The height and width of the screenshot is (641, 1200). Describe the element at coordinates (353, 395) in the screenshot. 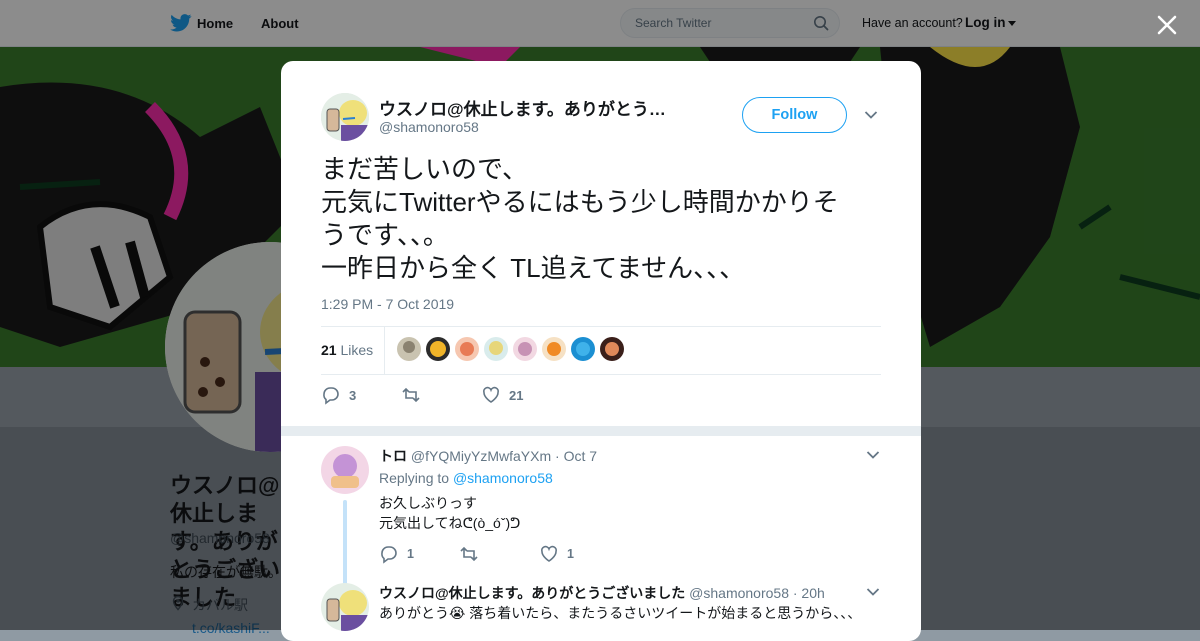

I see `reply-count: 3` at that location.